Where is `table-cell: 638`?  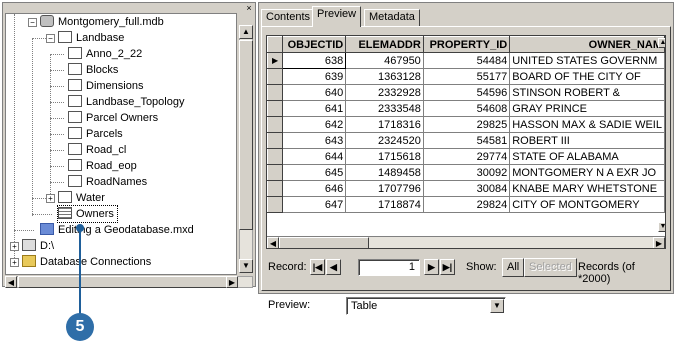
table-cell: 638 is located at coordinates (314, 60).